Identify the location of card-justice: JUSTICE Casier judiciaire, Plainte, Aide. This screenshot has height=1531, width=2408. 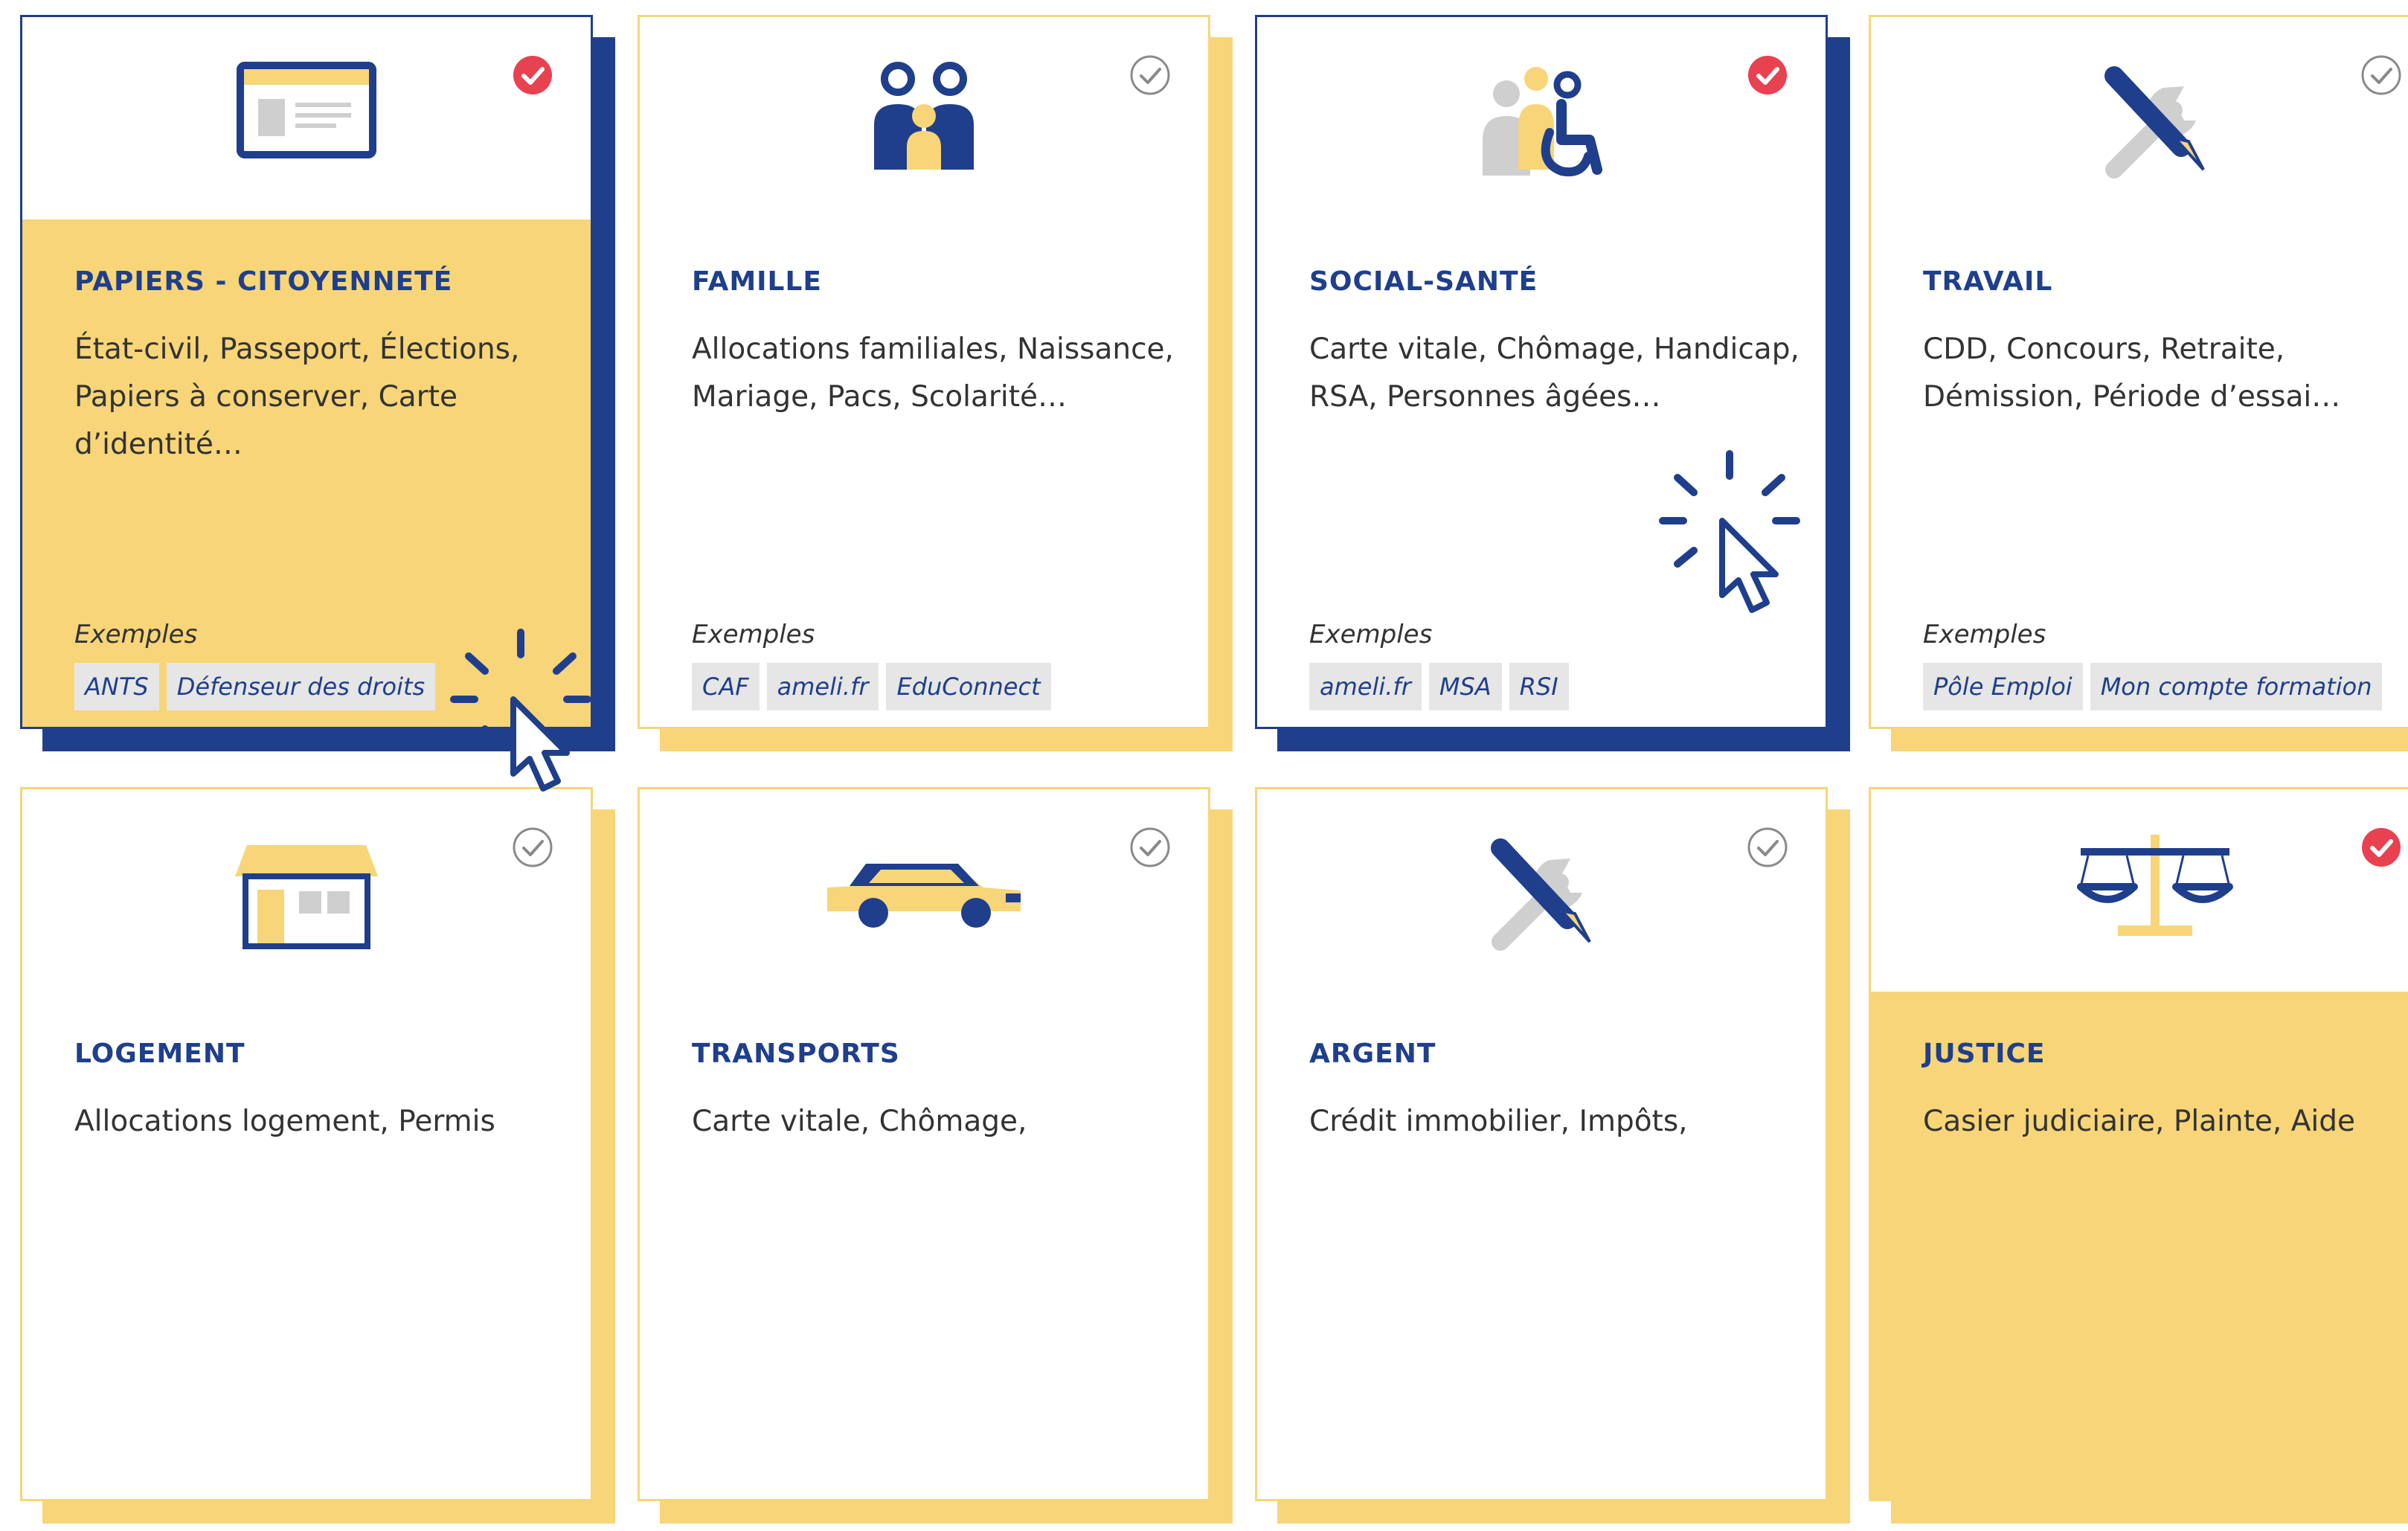
(2138, 1159).